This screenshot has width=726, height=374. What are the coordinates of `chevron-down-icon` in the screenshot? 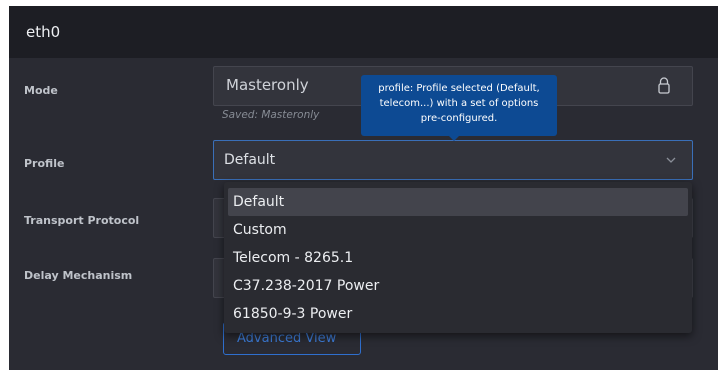 It's located at (671, 160).